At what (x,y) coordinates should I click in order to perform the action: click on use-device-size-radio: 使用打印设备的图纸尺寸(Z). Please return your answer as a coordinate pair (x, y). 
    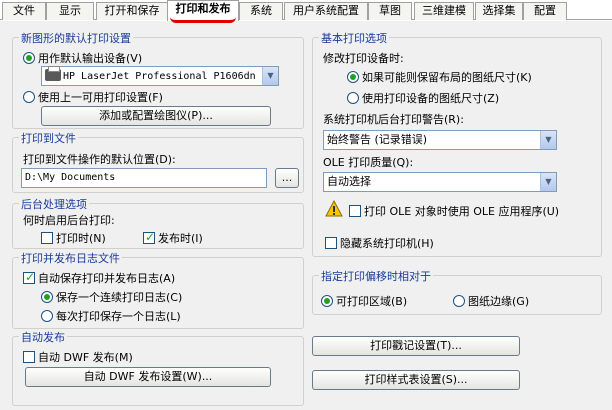
    Looking at the image, I should click on (423, 98).